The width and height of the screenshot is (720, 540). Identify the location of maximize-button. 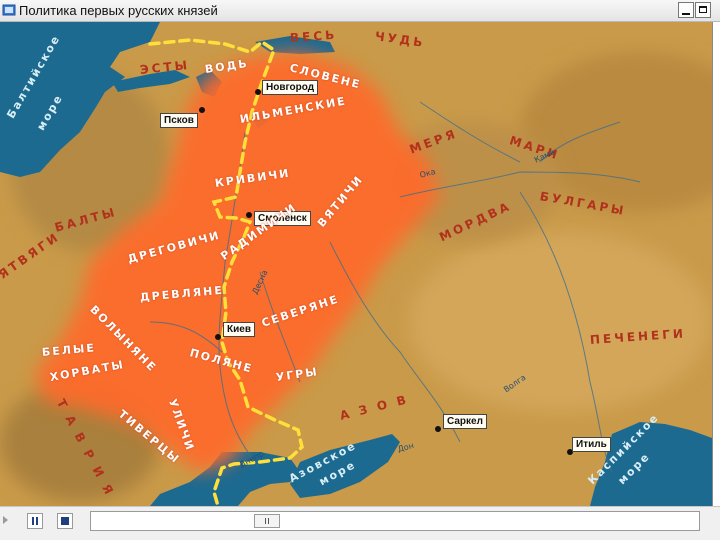
(703, 10).